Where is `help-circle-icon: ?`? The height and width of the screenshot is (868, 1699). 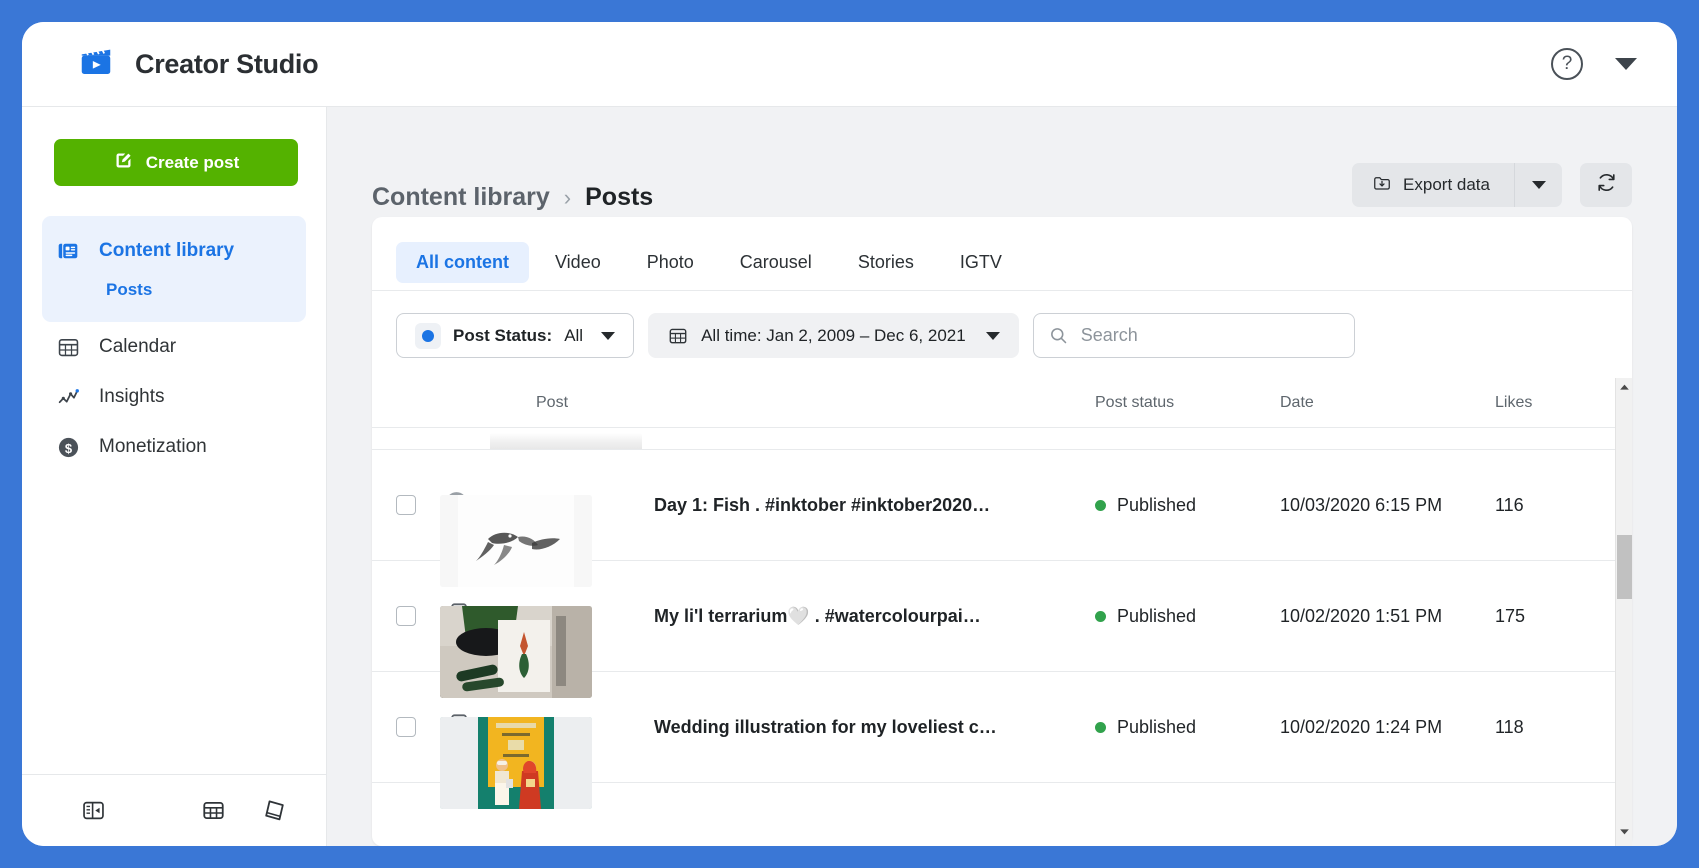
help-circle-icon: ? is located at coordinates (1567, 64).